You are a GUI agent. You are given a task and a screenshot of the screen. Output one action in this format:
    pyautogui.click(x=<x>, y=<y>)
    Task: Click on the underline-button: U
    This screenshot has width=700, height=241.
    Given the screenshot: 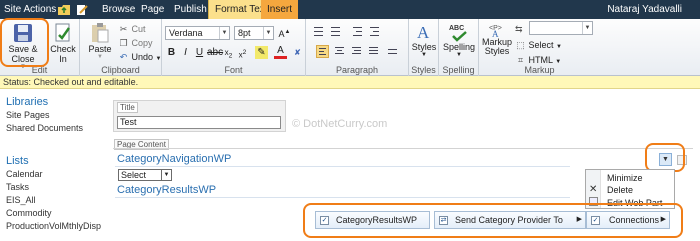 What is the action you would take?
    pyautogui.click(x=199, y=52)
    